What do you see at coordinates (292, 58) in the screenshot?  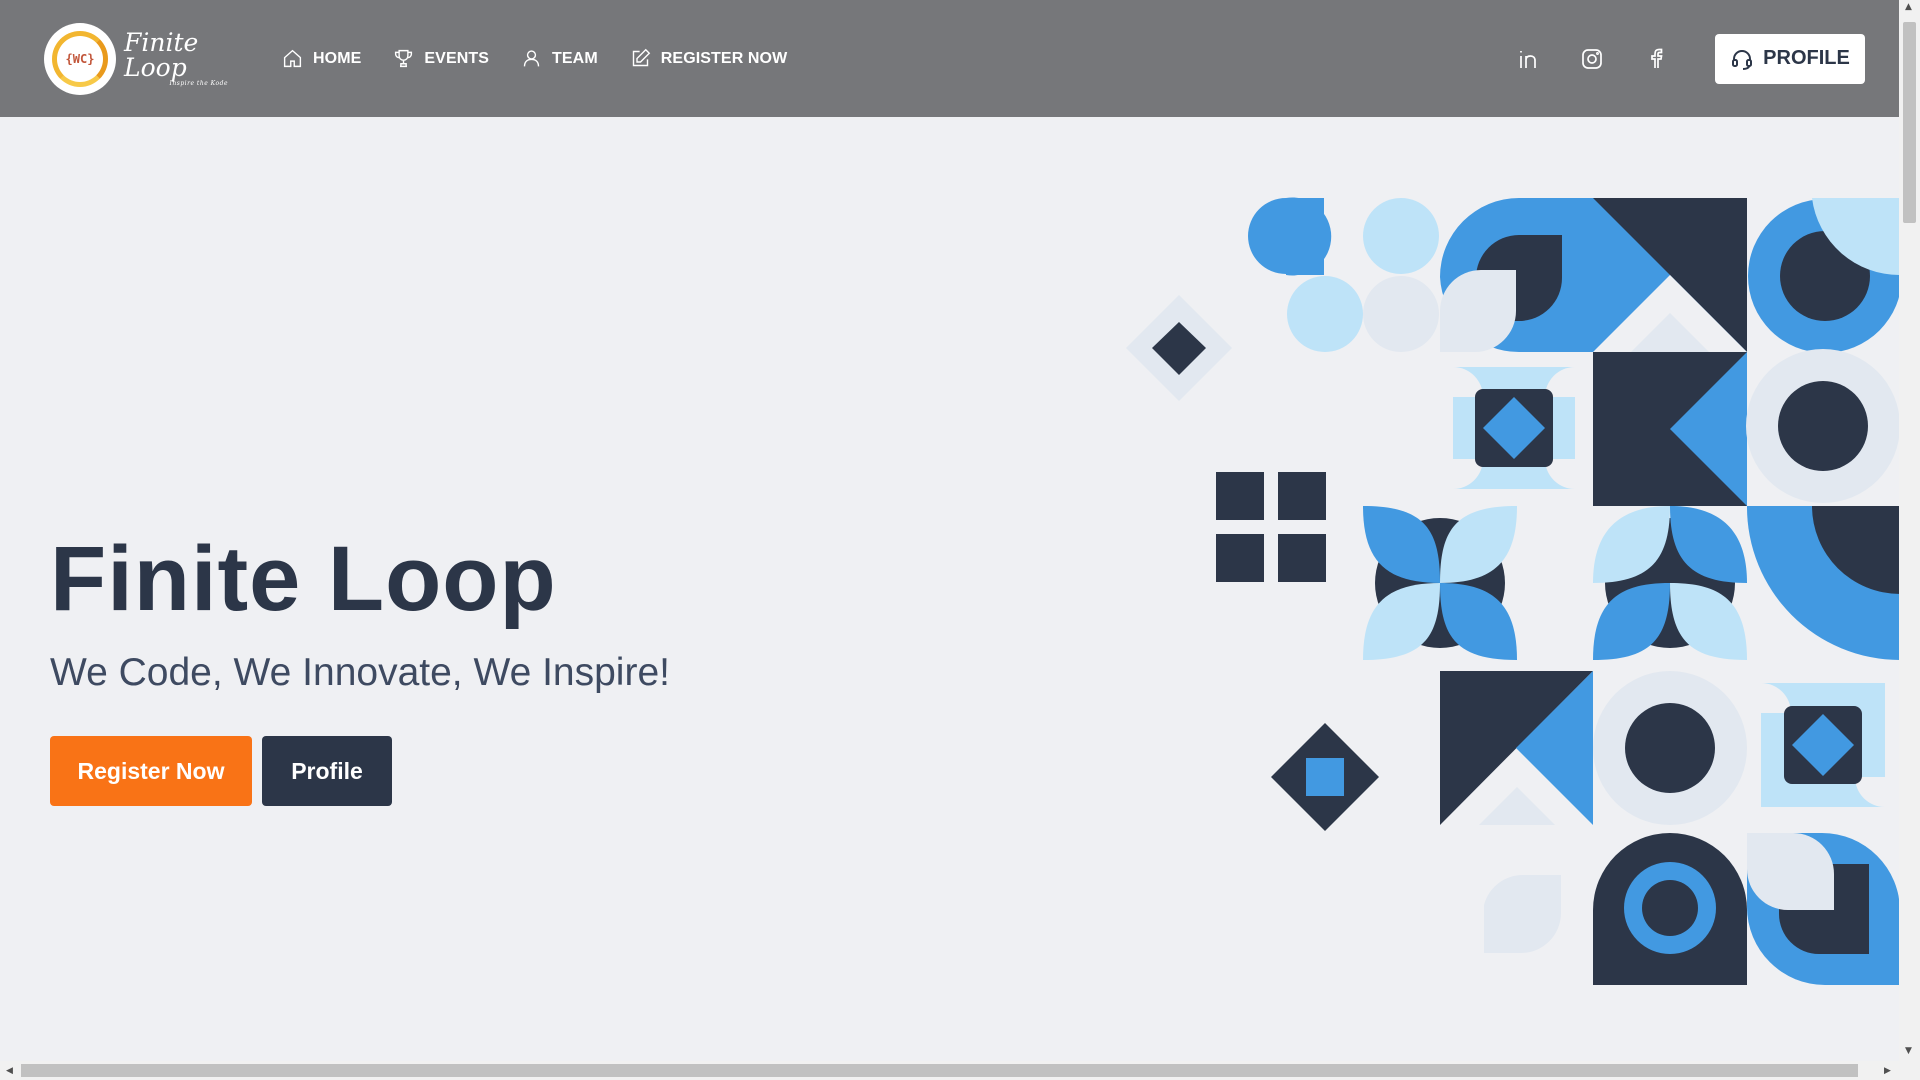 I see `home-icon` at bounding box center [292, 58].